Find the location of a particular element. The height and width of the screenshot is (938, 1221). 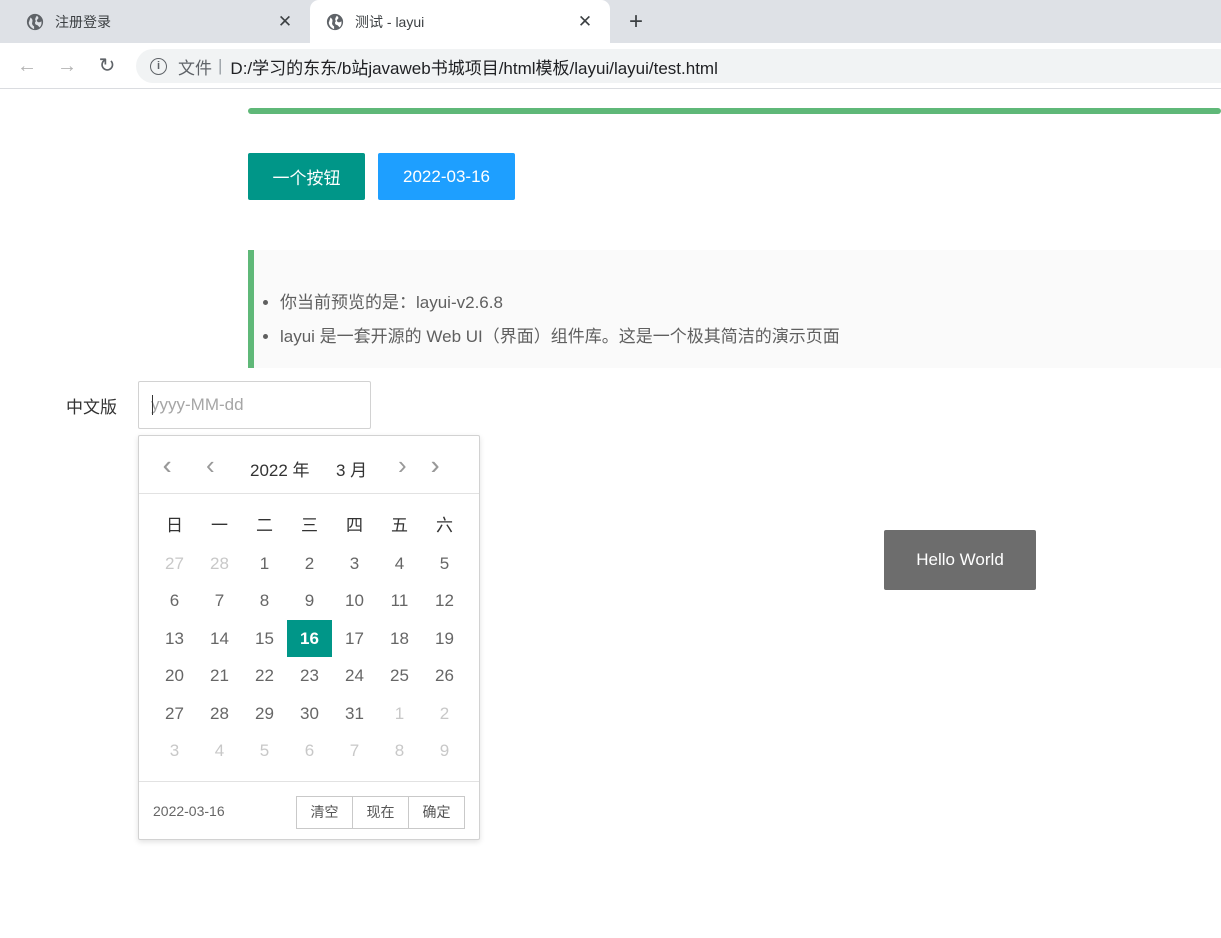

calendar-day: 20 is located at coordinates (174, 676).